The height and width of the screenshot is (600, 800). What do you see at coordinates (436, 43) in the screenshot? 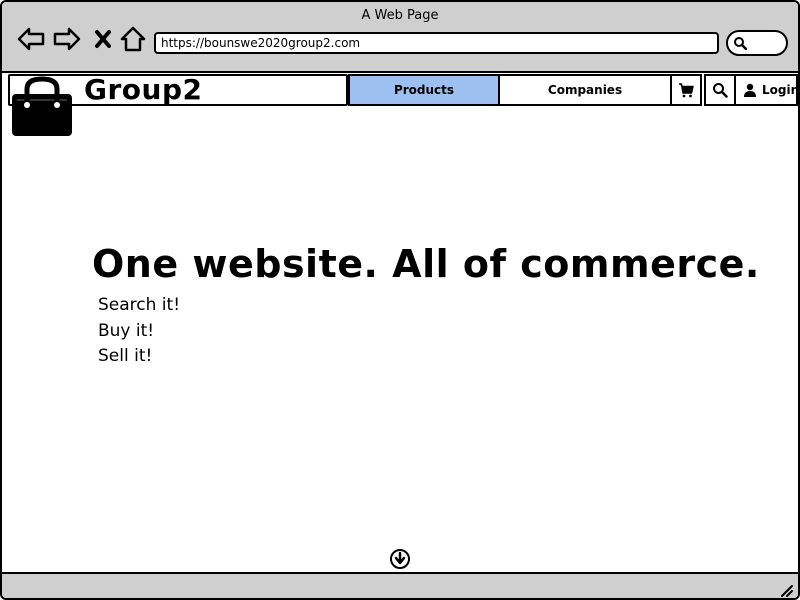
I see `url-field: https://bounswe2020group2.com` at bounding box center [436, 43].